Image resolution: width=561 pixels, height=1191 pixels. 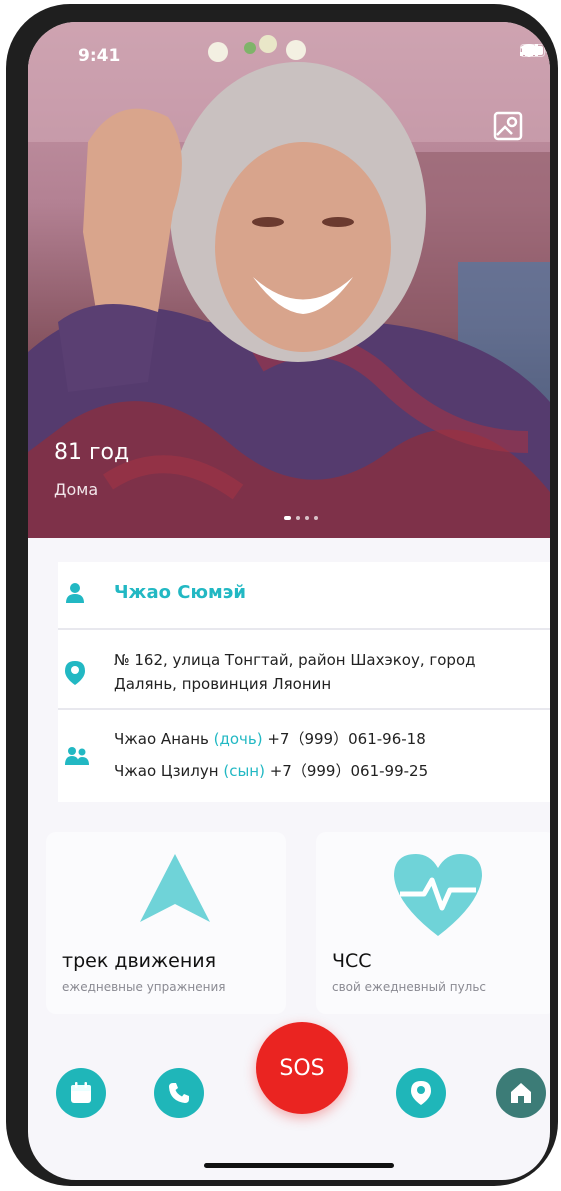 What do you see at coordinates (166, 923) in the screenshot?
I see `movement-track-tile: трек движения ежедневные упражнения` at bounding box center [166, 923].